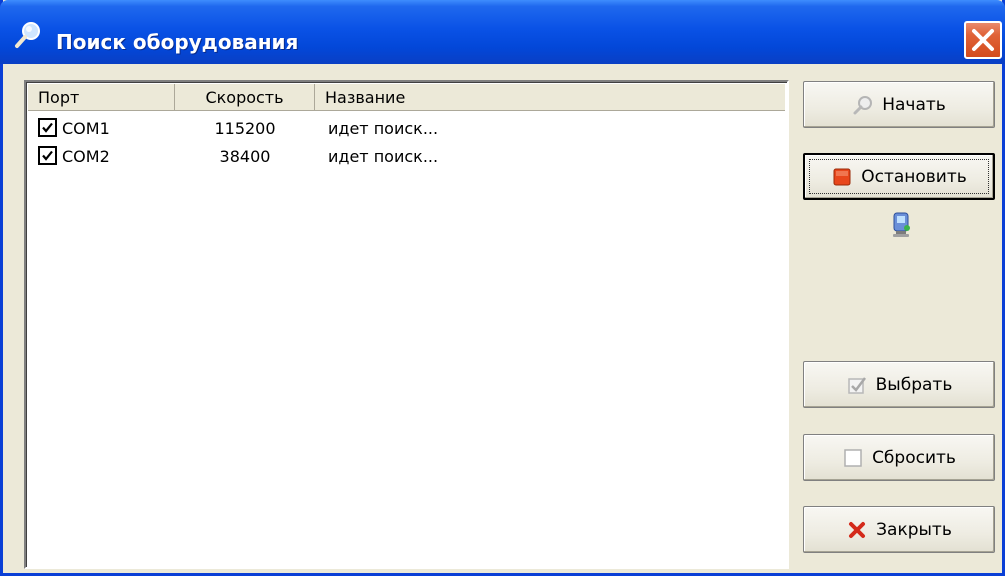 This screenshot has height=576, width=1005. Describe the element at coordinates (550, 97) in the screenshot. I see `column-header-name: Название` at that location.